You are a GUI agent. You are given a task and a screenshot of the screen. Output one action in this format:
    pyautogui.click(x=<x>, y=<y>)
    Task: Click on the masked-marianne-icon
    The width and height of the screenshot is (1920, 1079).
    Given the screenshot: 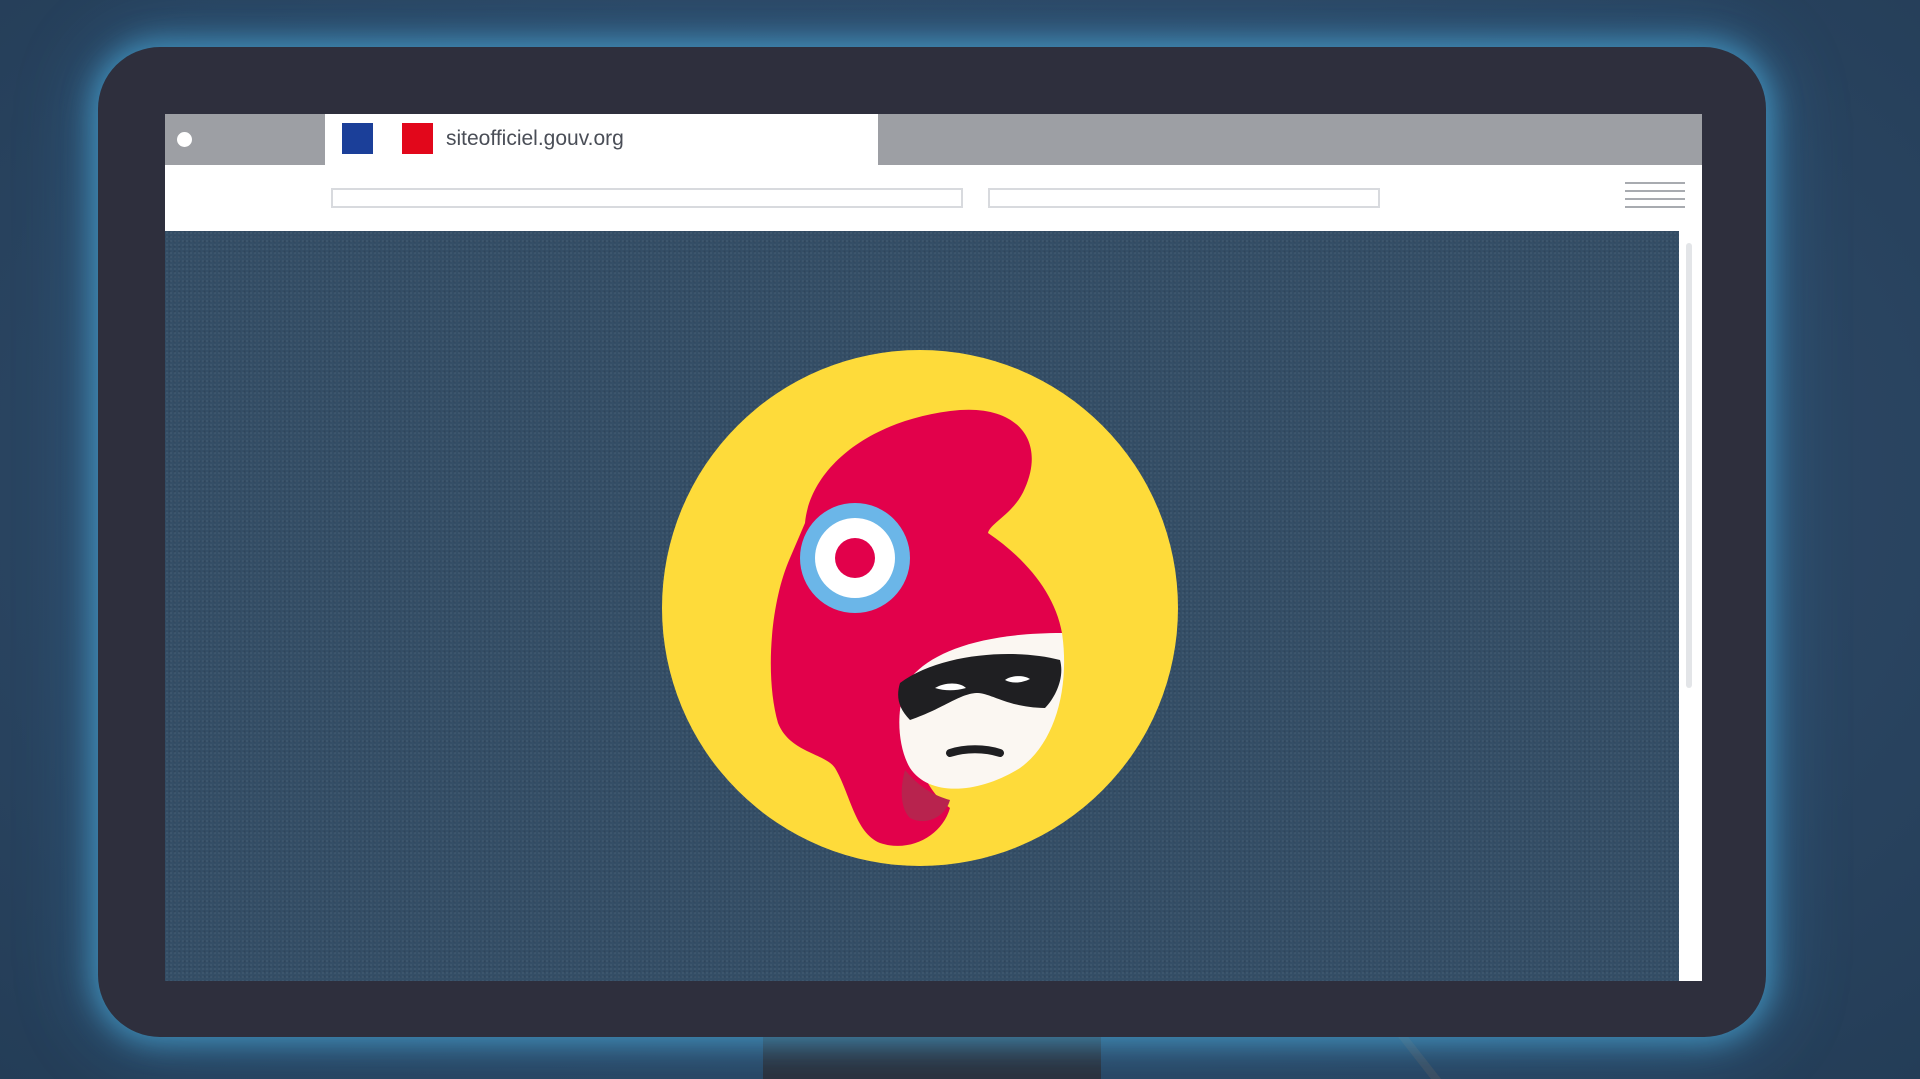 What is the action you would take?
    pyautogui.click(x=920, y=608)
    